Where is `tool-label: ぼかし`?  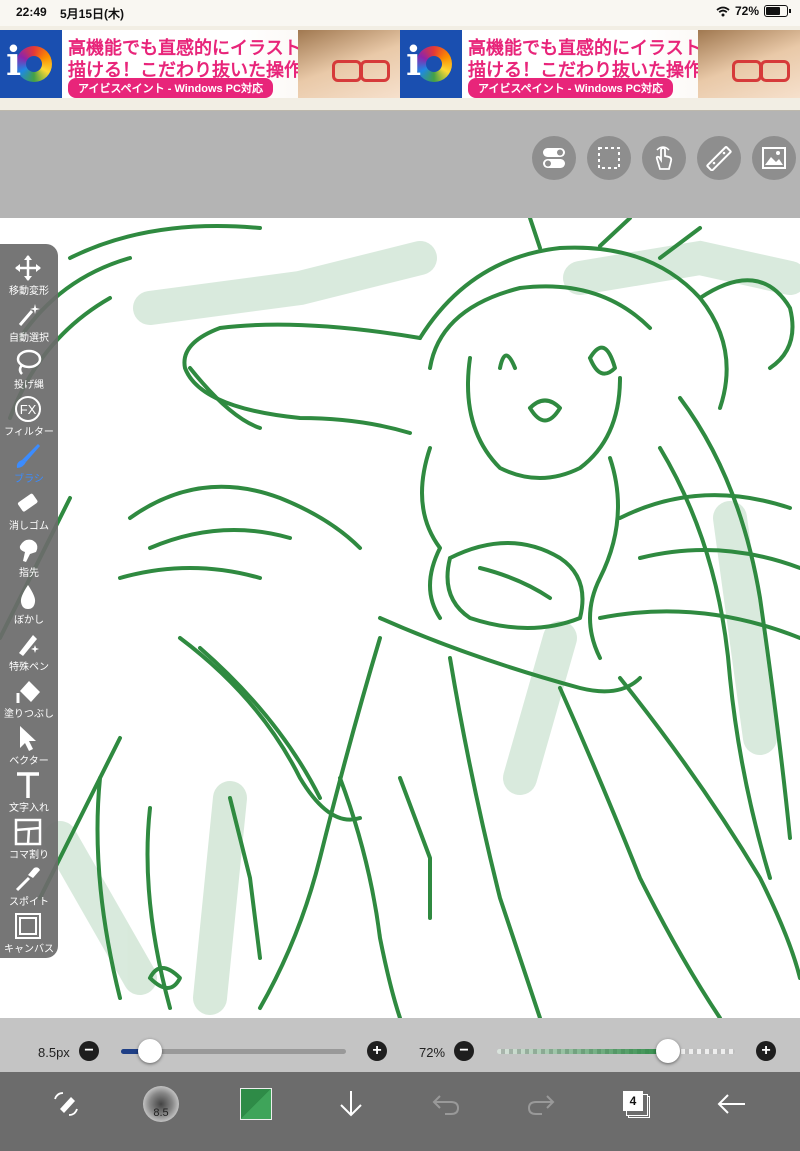
tool-label: ぼかし is located at coordinates (29, 620).